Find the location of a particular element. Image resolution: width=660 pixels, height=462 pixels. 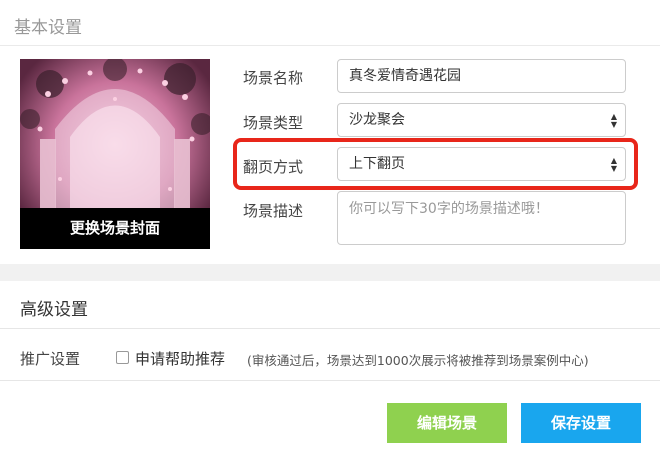

promotion-checkbox-label: 申请帮助推荐 is located at coordinates (180, 358).